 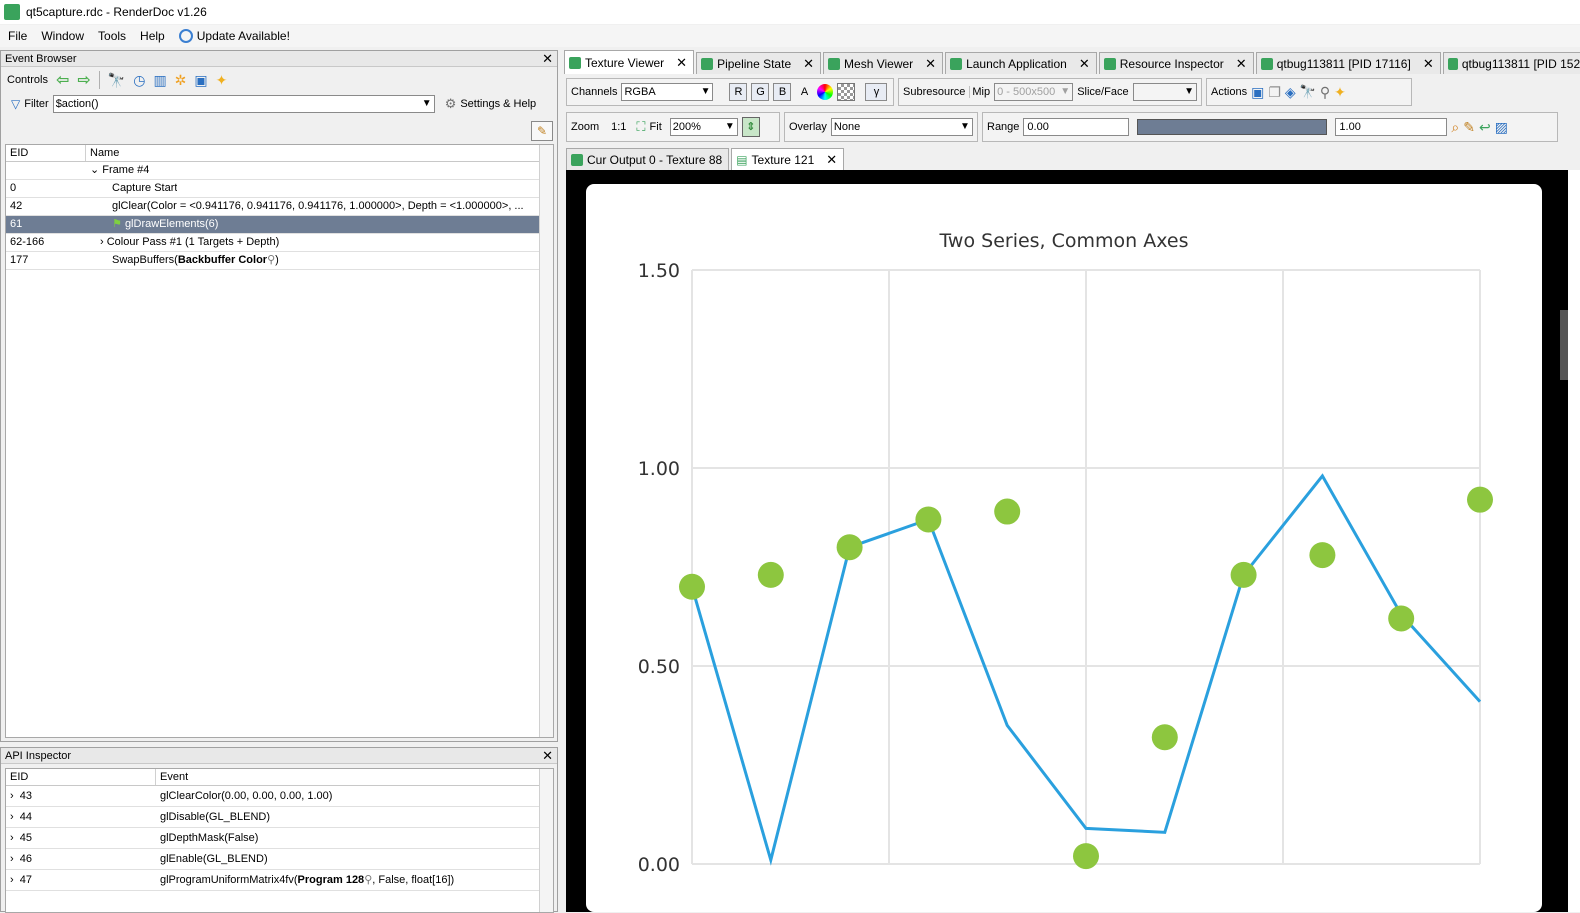 What do you see at coordinates (331, 880) in the screenshot?
I see `resource-link: Program 128` at bounding box center [331, 880].